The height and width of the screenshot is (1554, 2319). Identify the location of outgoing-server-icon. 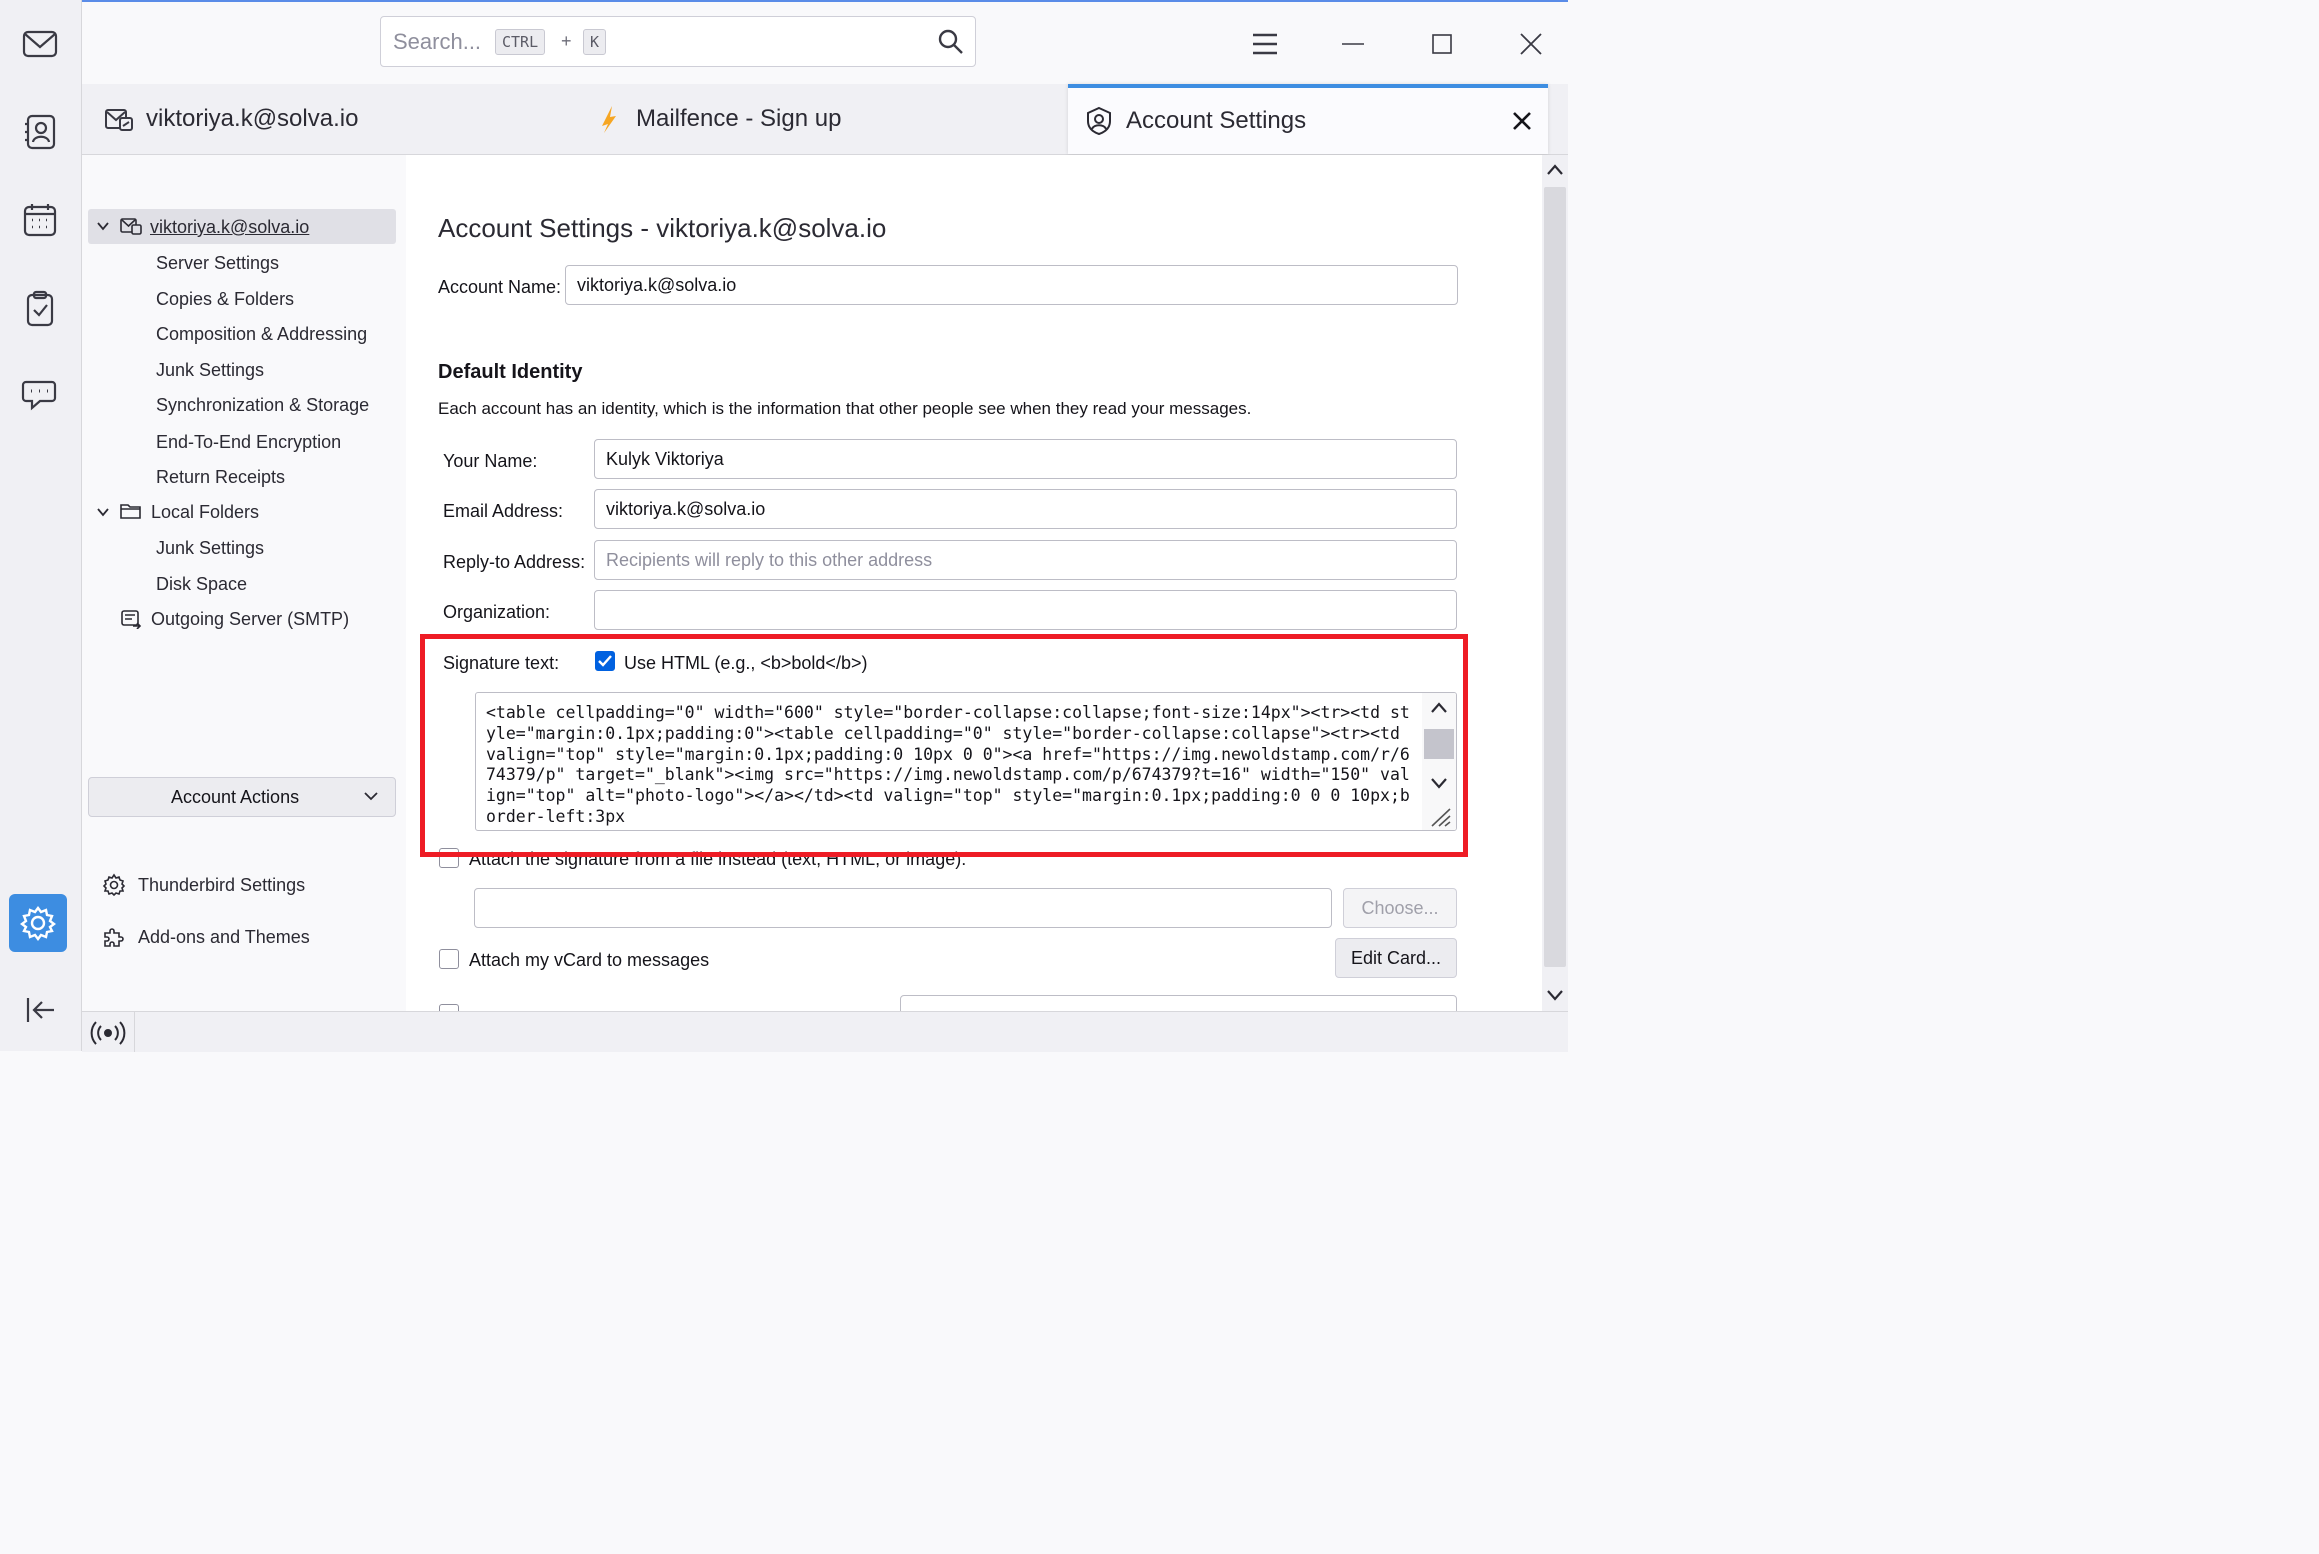
(131, 621).